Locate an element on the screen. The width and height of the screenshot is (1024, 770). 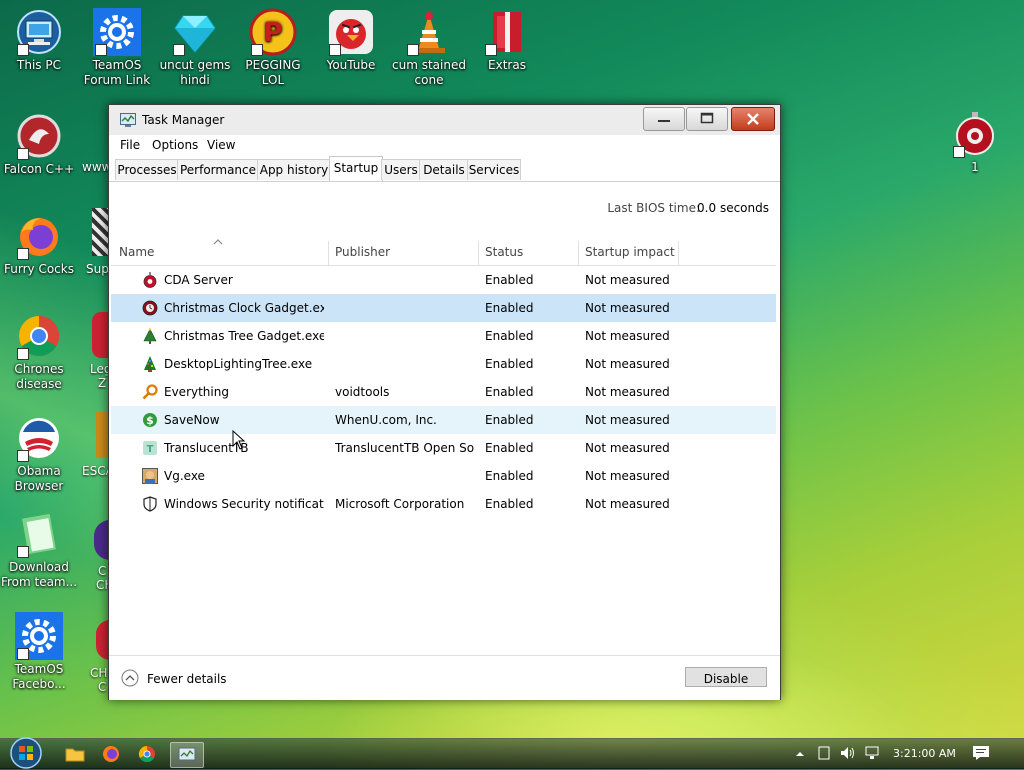
tab-details: Details is located at coordinates (444, 169).